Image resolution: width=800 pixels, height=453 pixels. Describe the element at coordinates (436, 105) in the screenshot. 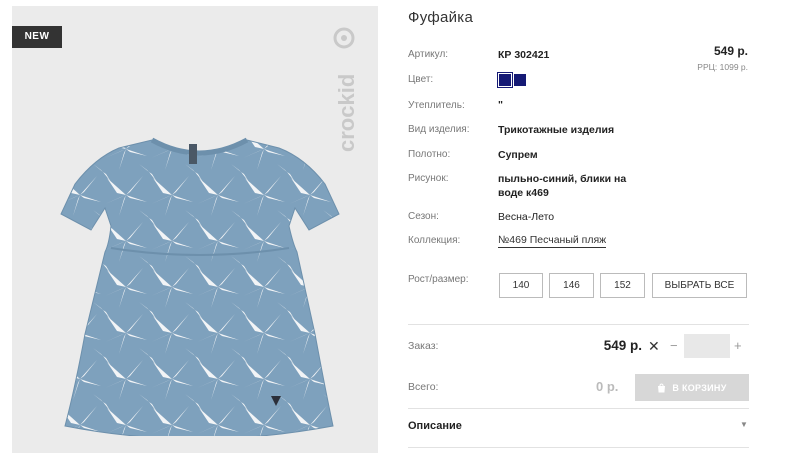

I see `insulation-label: Утеплитель:` at that location.